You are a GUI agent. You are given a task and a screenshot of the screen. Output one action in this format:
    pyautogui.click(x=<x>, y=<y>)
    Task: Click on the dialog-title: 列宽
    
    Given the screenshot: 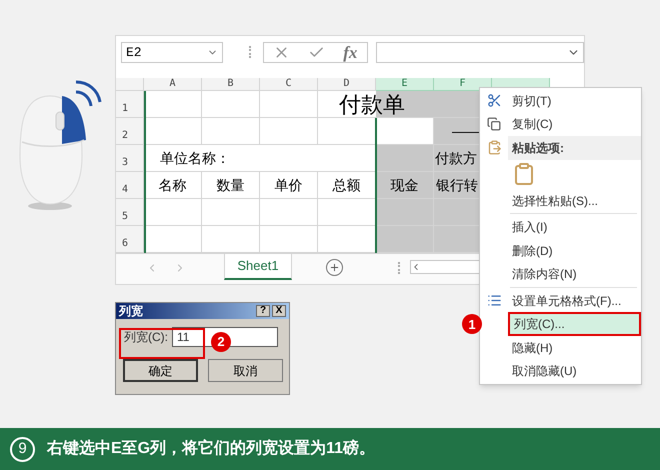 What is the action you would take?
    pyautogui.click(x=131, y=311)
    